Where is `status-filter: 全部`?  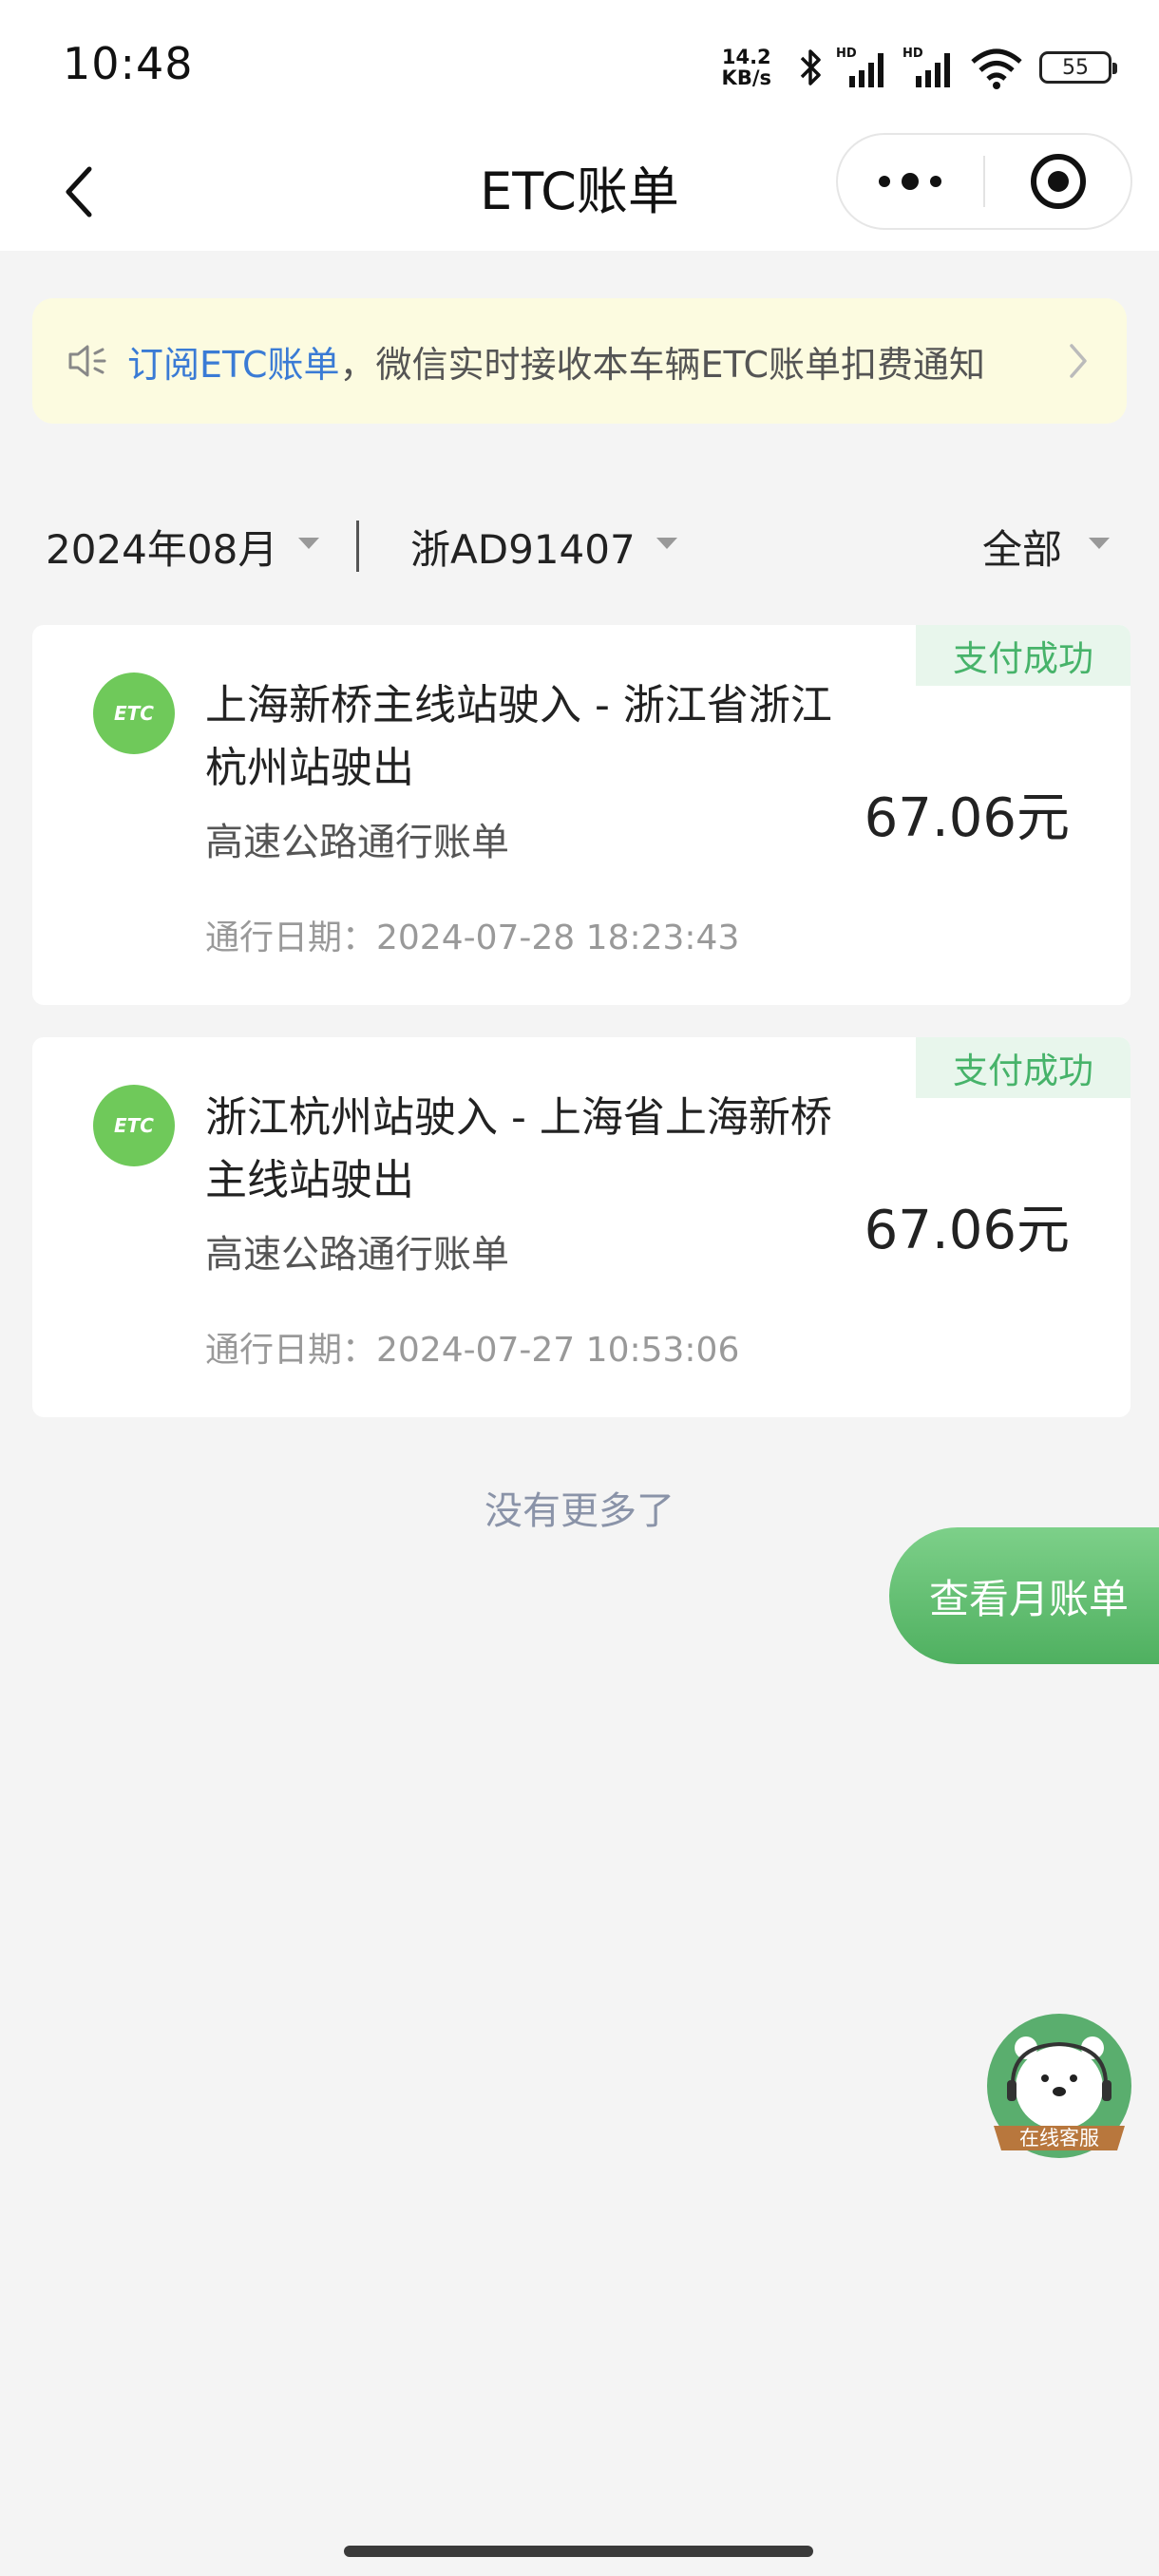
status-filter: 全部 is located at coordinates (1046, 546).